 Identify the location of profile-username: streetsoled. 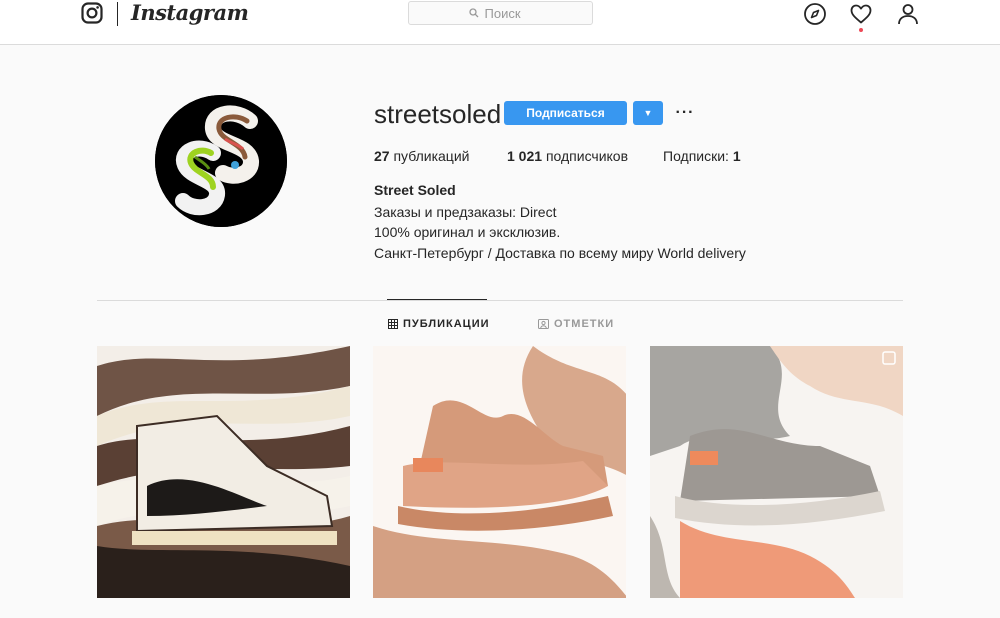
(438, 114).